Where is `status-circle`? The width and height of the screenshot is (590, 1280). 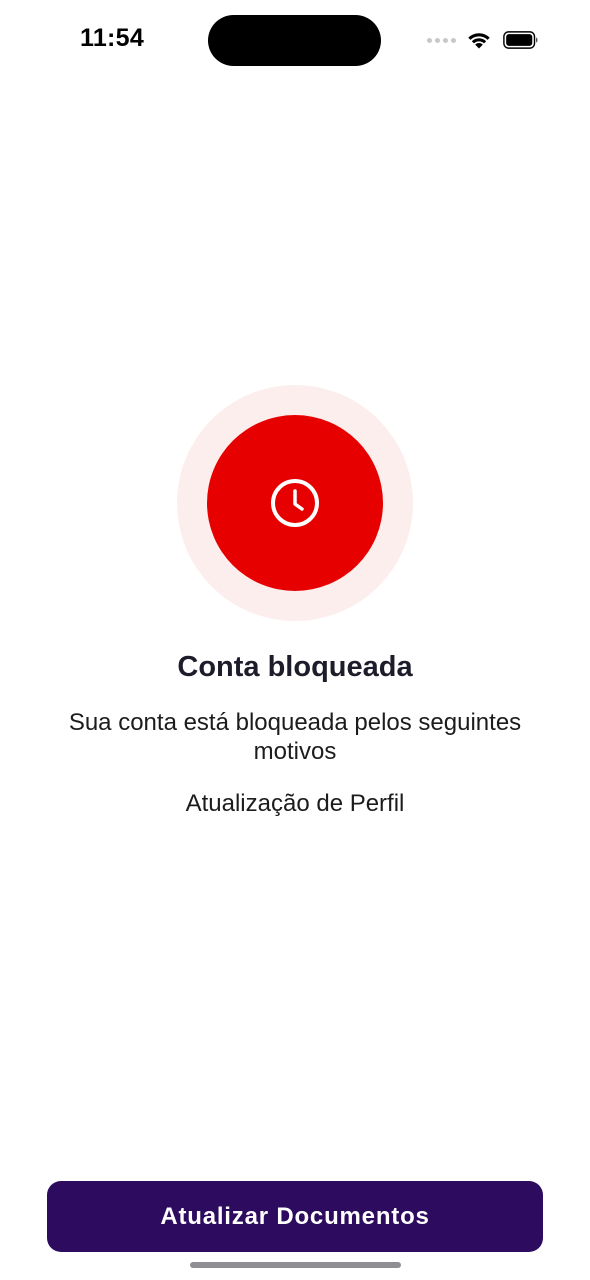 status-circle is located at coordinates (295, 503).